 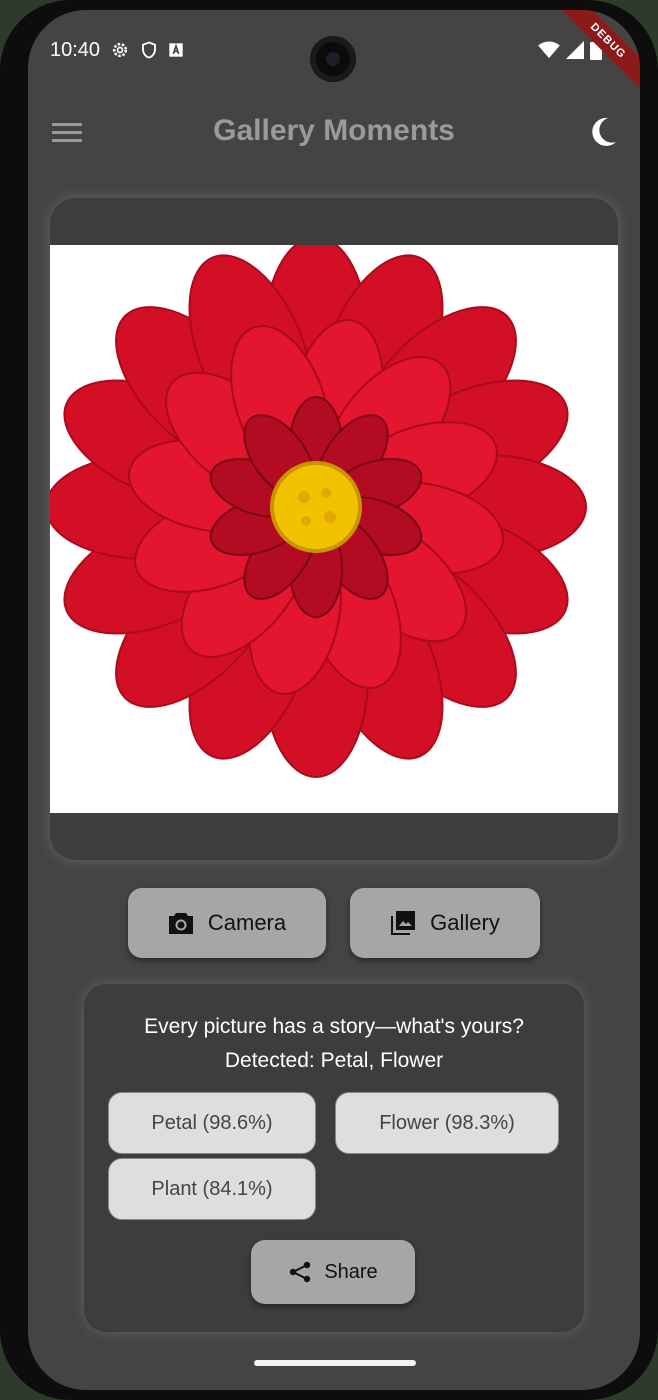 What do you see at coordinates (403, 923) in the screenshot?
I see `gallery-icon` at bounding box center [403, 923].